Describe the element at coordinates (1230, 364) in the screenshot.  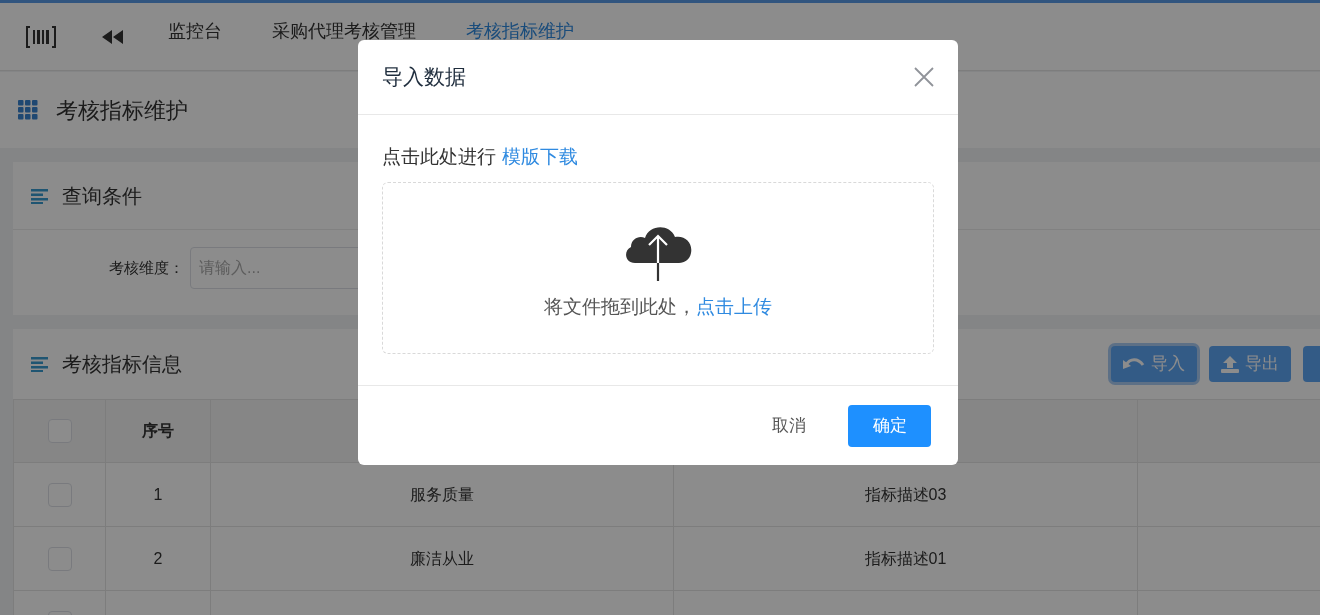
I see `upload-icon` at that location.